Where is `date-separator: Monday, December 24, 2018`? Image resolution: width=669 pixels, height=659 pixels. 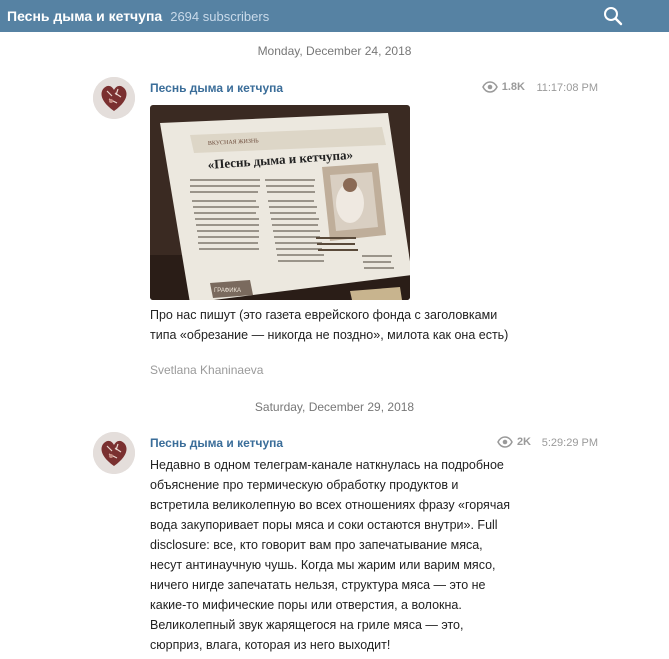 date-separator: Monday, December 24, 2018 is located at coordinates (334, 51).